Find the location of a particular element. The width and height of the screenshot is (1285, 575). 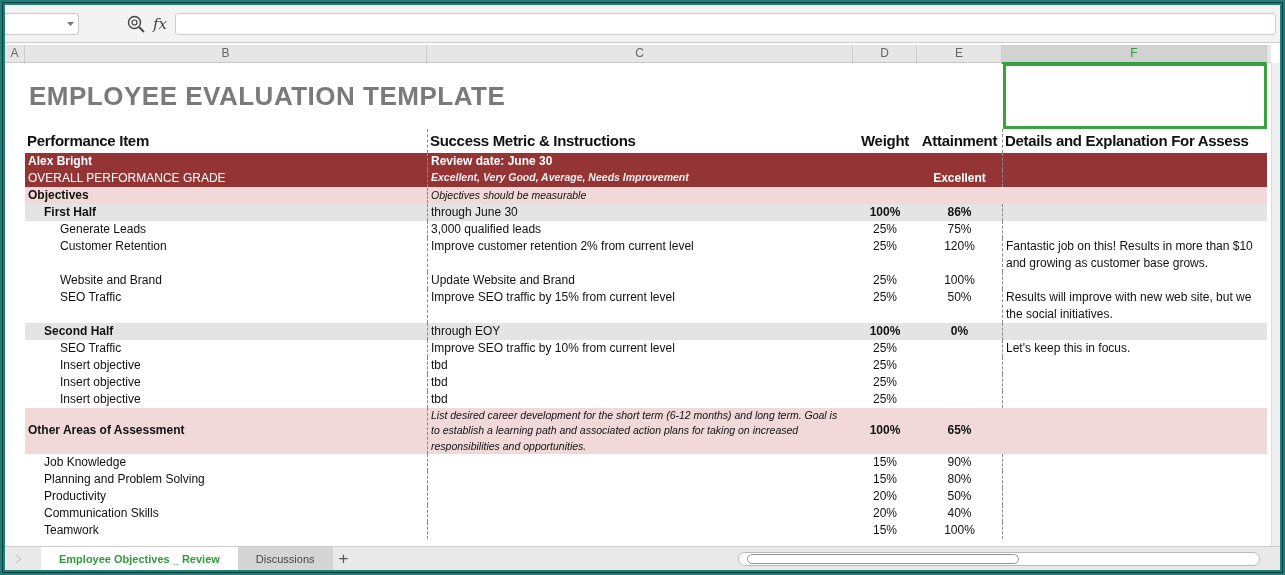

table-cell-text: Customer Retention is located at coordinates (113, 246).